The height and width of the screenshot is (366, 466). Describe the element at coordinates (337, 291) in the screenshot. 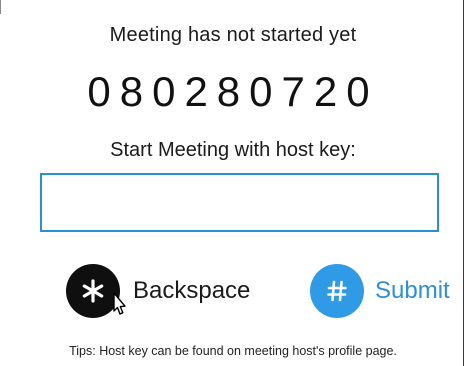

I see `hash-icon` at that location.